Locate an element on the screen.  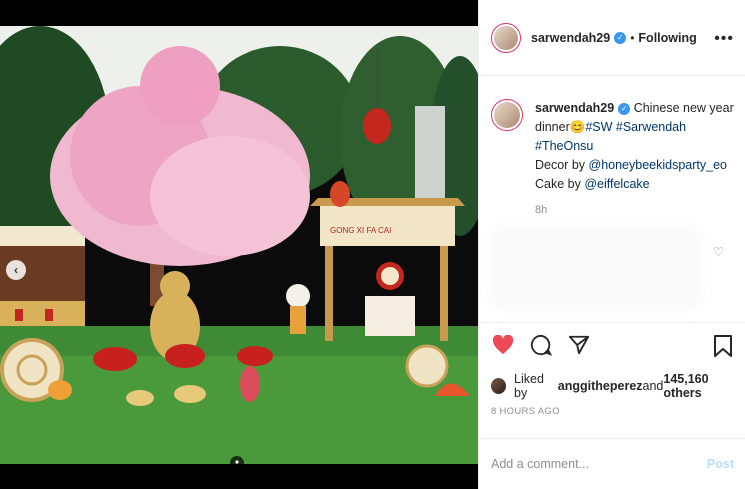
post-comment-button: Post is located at coordinates (720, 464).